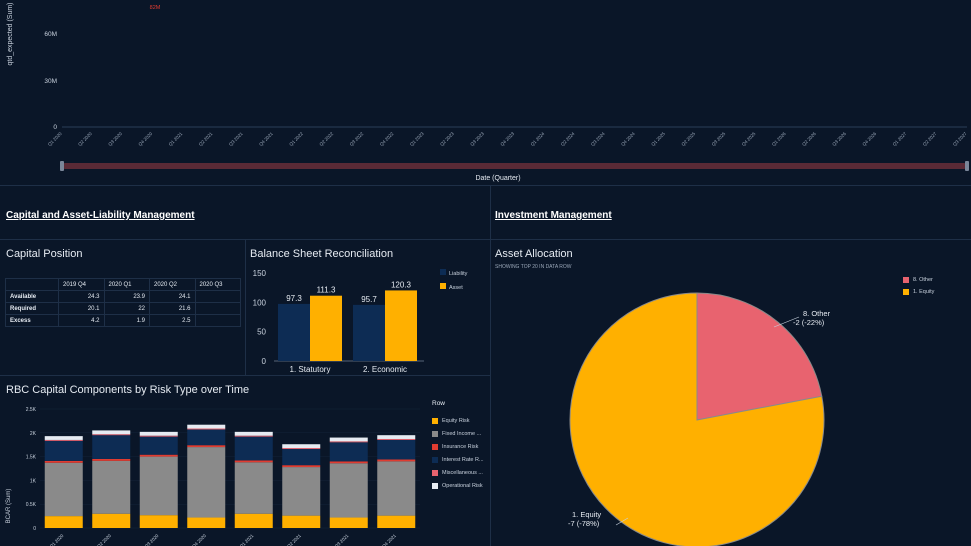 This screenshot has height=546, width=971. What do you see at coordinates (123, 296) in the screenshot?
I see `table-row: Available 24.3 23.9 24.1` at bounding box center [123, 296].